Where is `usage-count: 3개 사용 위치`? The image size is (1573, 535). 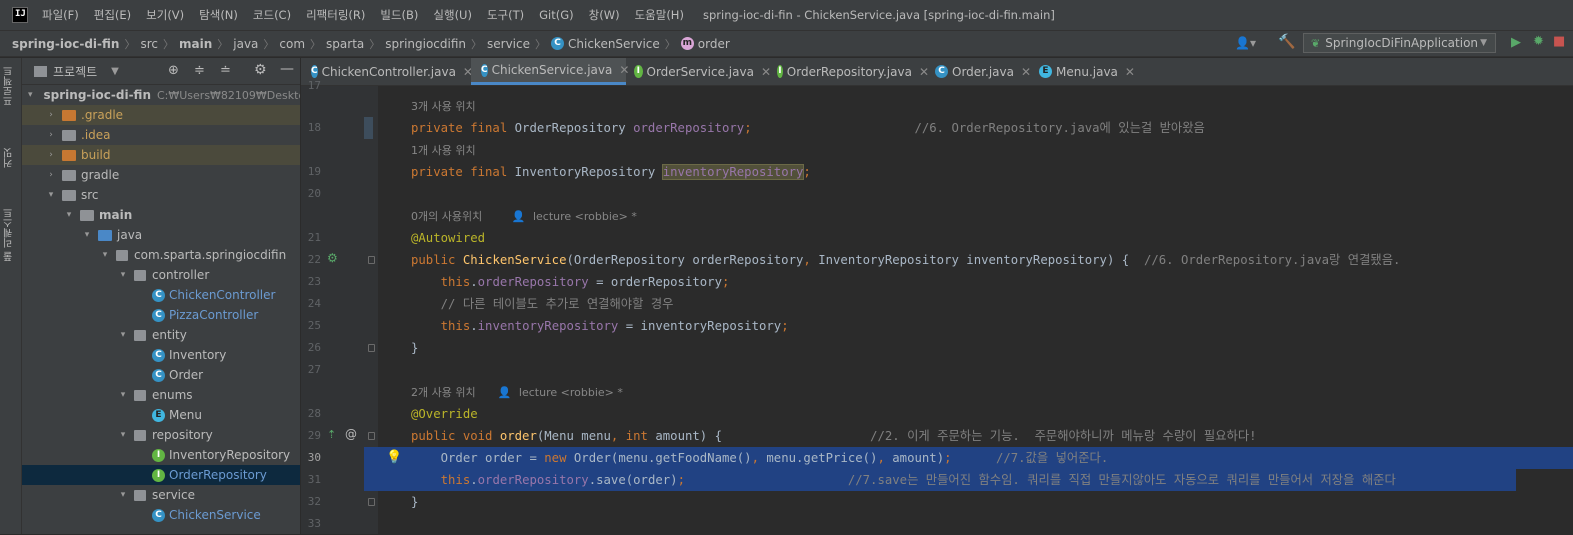
usage-count: 3개 사용 위치 is located at coordinates (443, 106).